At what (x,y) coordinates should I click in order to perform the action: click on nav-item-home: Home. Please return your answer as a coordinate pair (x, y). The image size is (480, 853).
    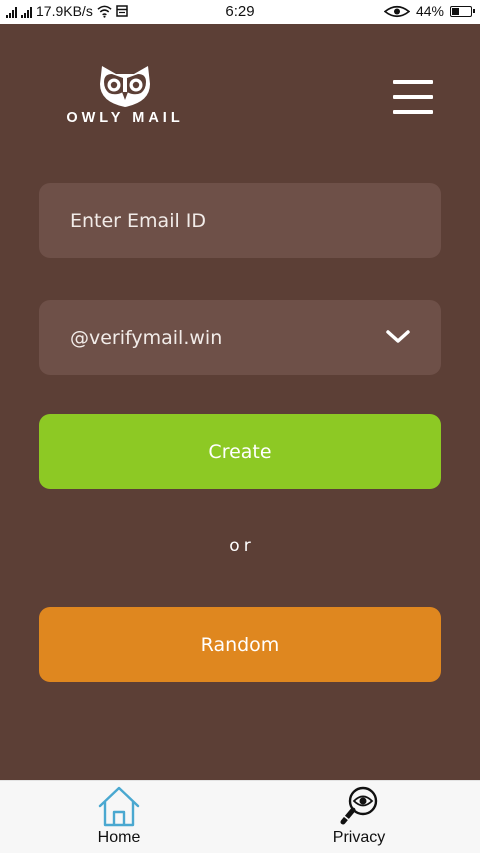
    Looking at the image, I should click on (119, 817).